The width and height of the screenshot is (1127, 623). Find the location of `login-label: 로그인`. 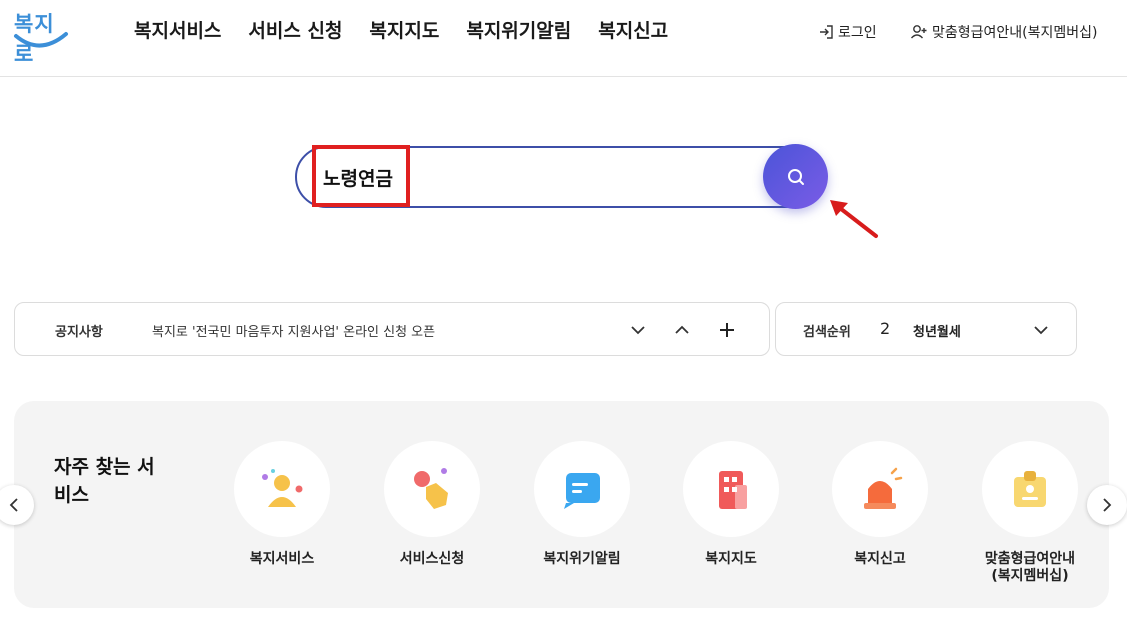

login-label: 로그인 is located at coordinates (857, 33).